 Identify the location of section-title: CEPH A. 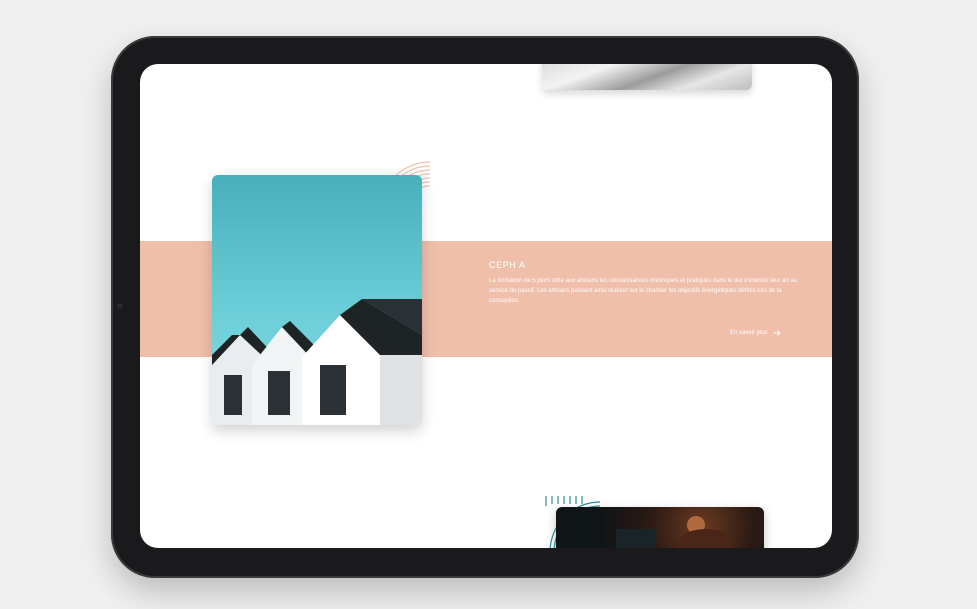
(507, 265).